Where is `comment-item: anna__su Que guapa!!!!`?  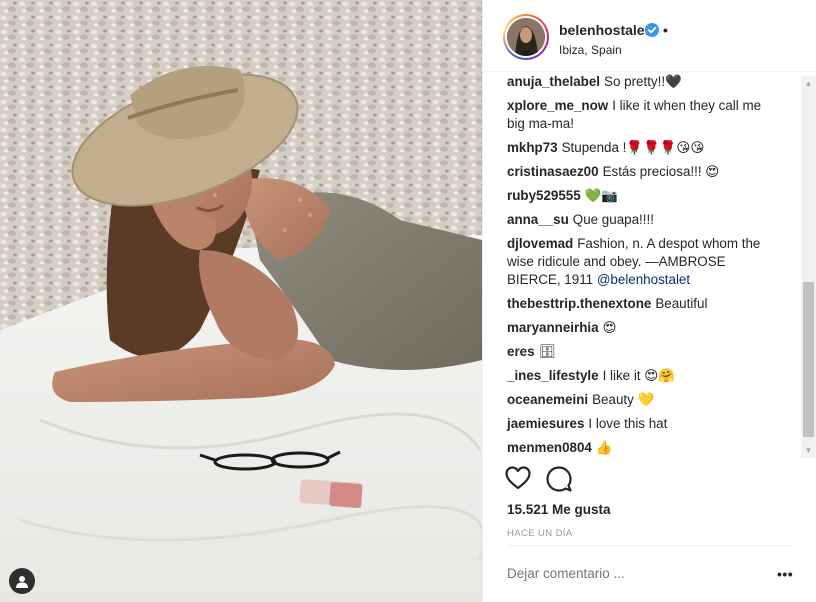 comment-item: anna__su Que guapa!!!! is located at coordinates (644, 220).